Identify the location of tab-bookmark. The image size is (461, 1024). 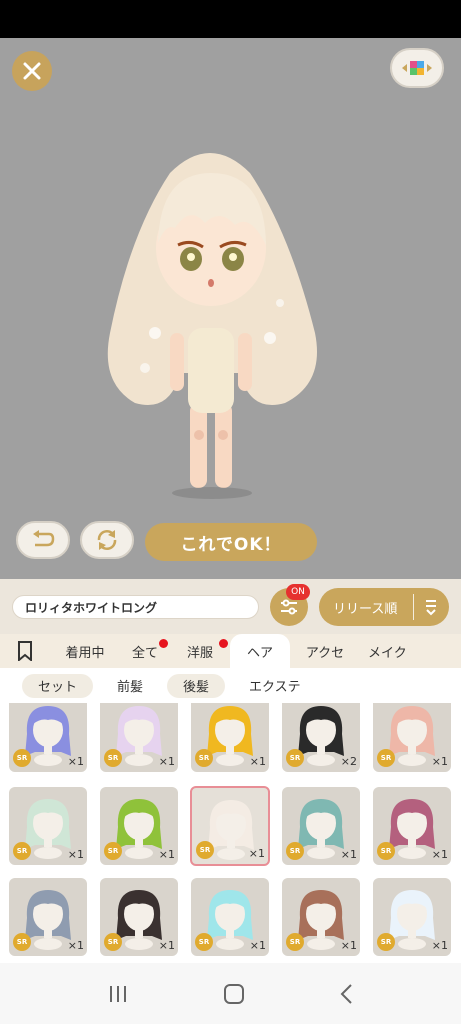
(25, 651).